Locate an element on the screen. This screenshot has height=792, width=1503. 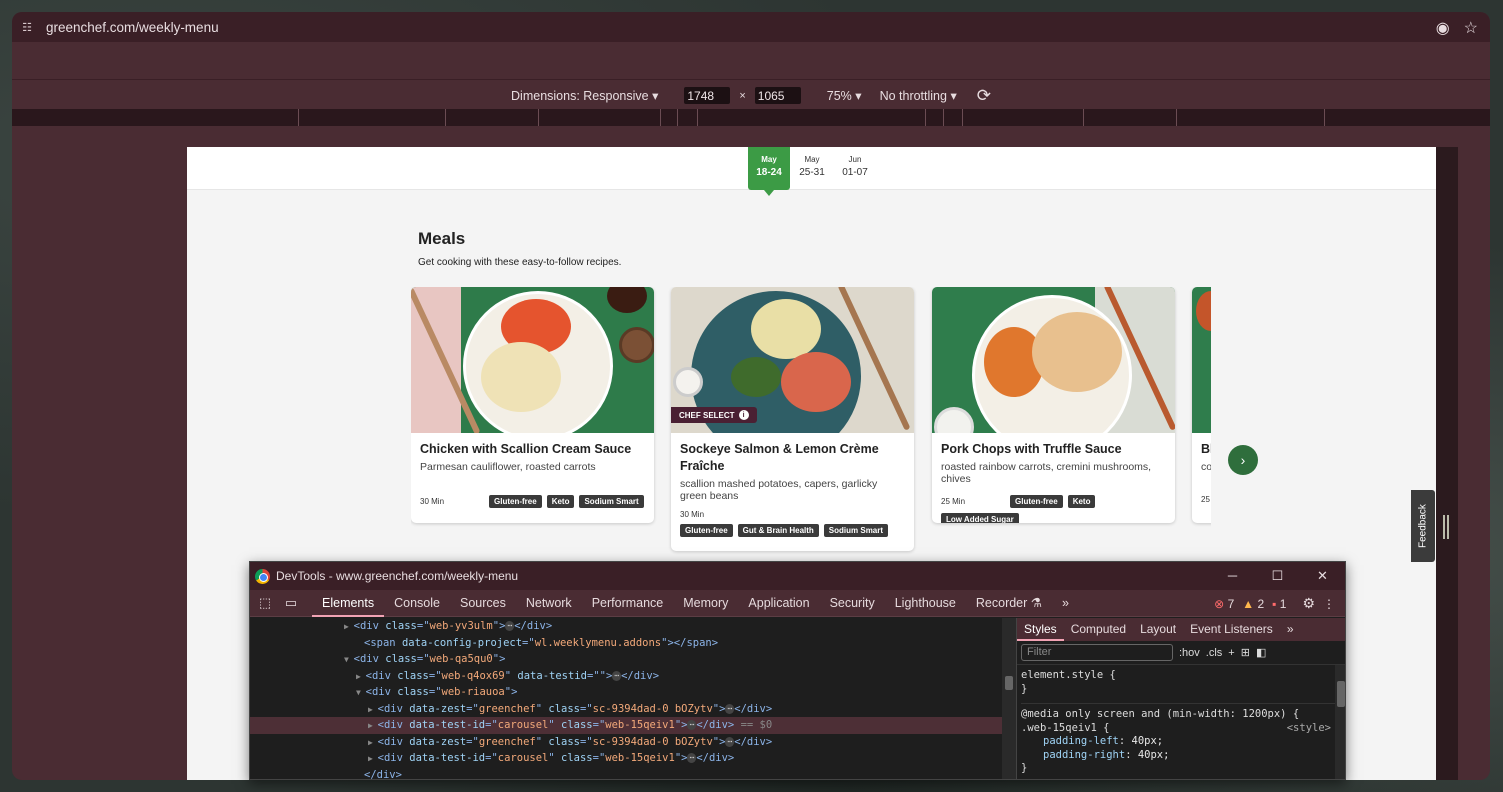
week-tab-2: May 25-31 is located at coordinates (812, 168).